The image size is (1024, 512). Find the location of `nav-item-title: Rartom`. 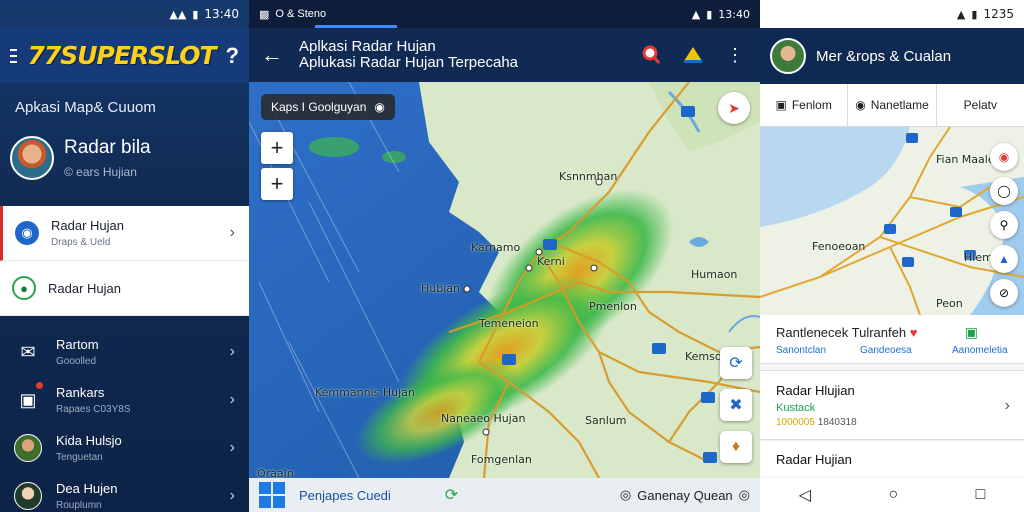

nav-item-title: Rartom is located at coordinates (77, 344).